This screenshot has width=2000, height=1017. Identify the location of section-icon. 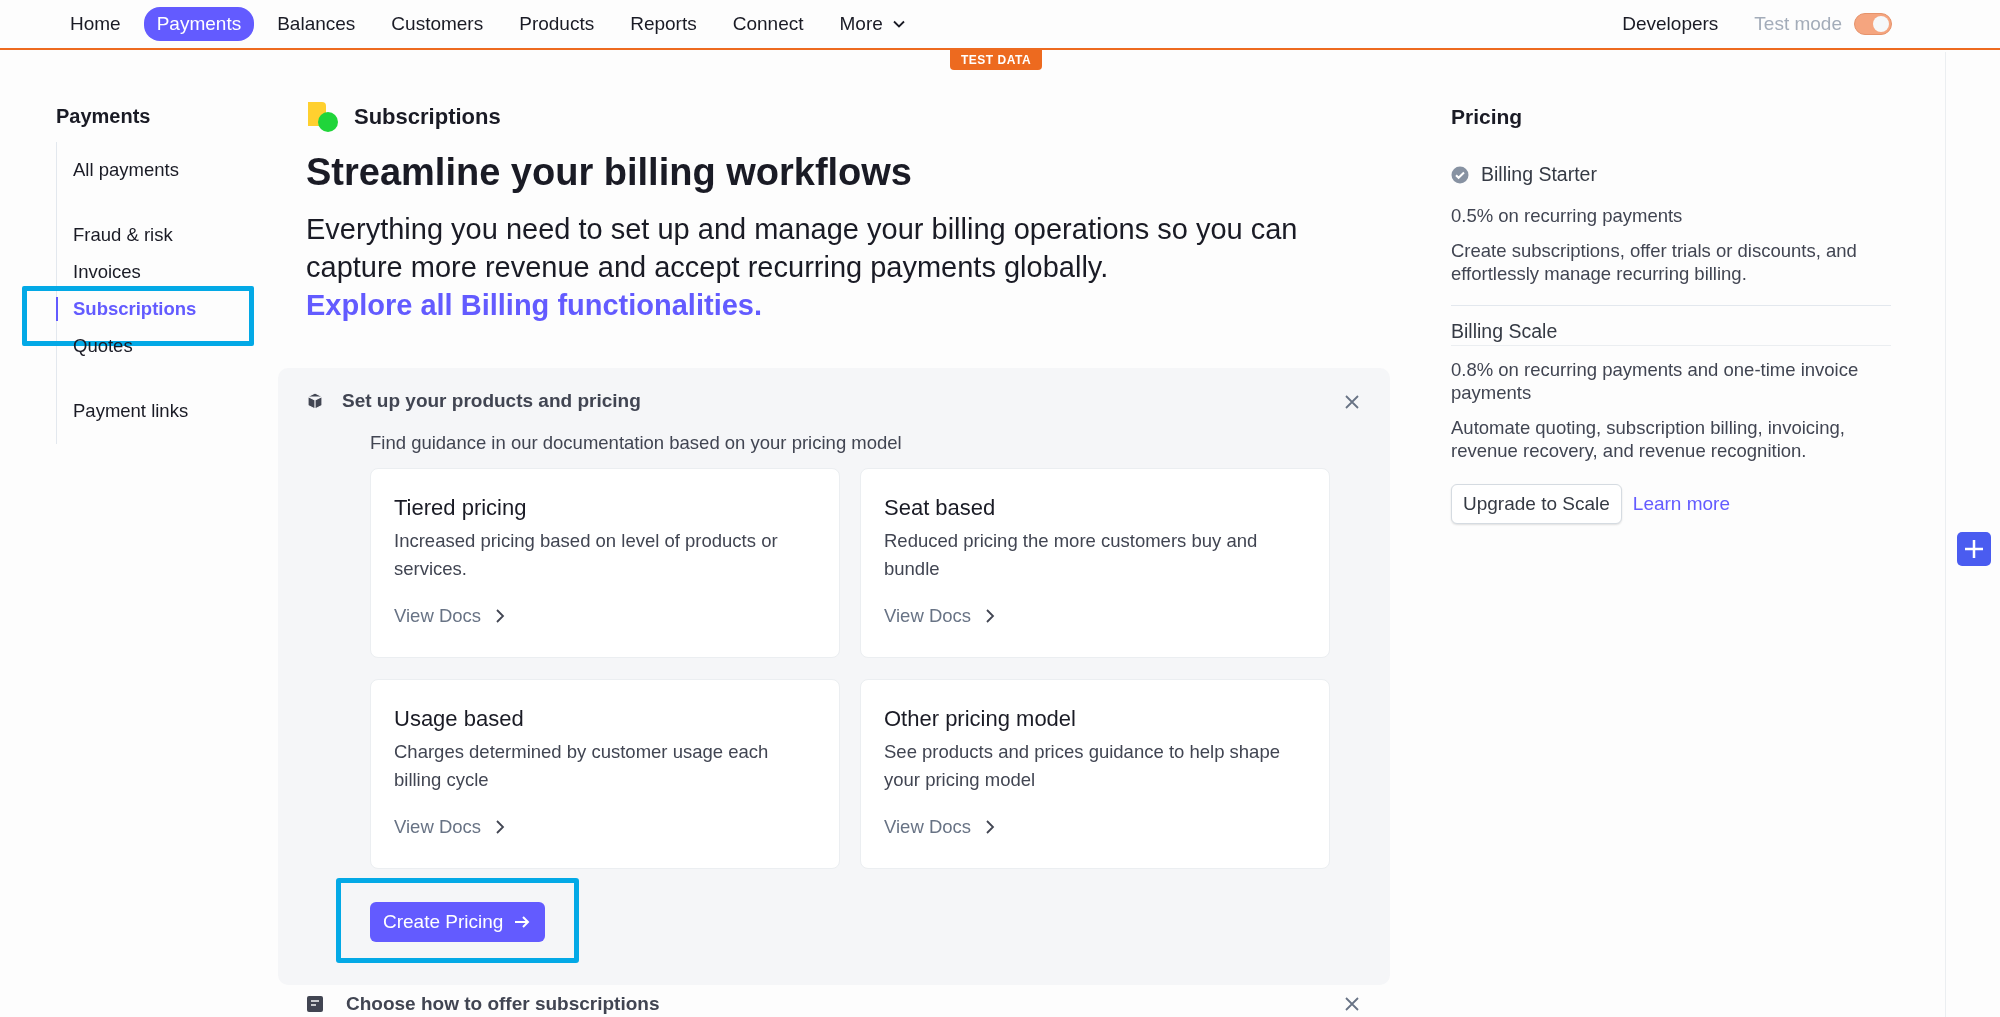
(315, 1003).